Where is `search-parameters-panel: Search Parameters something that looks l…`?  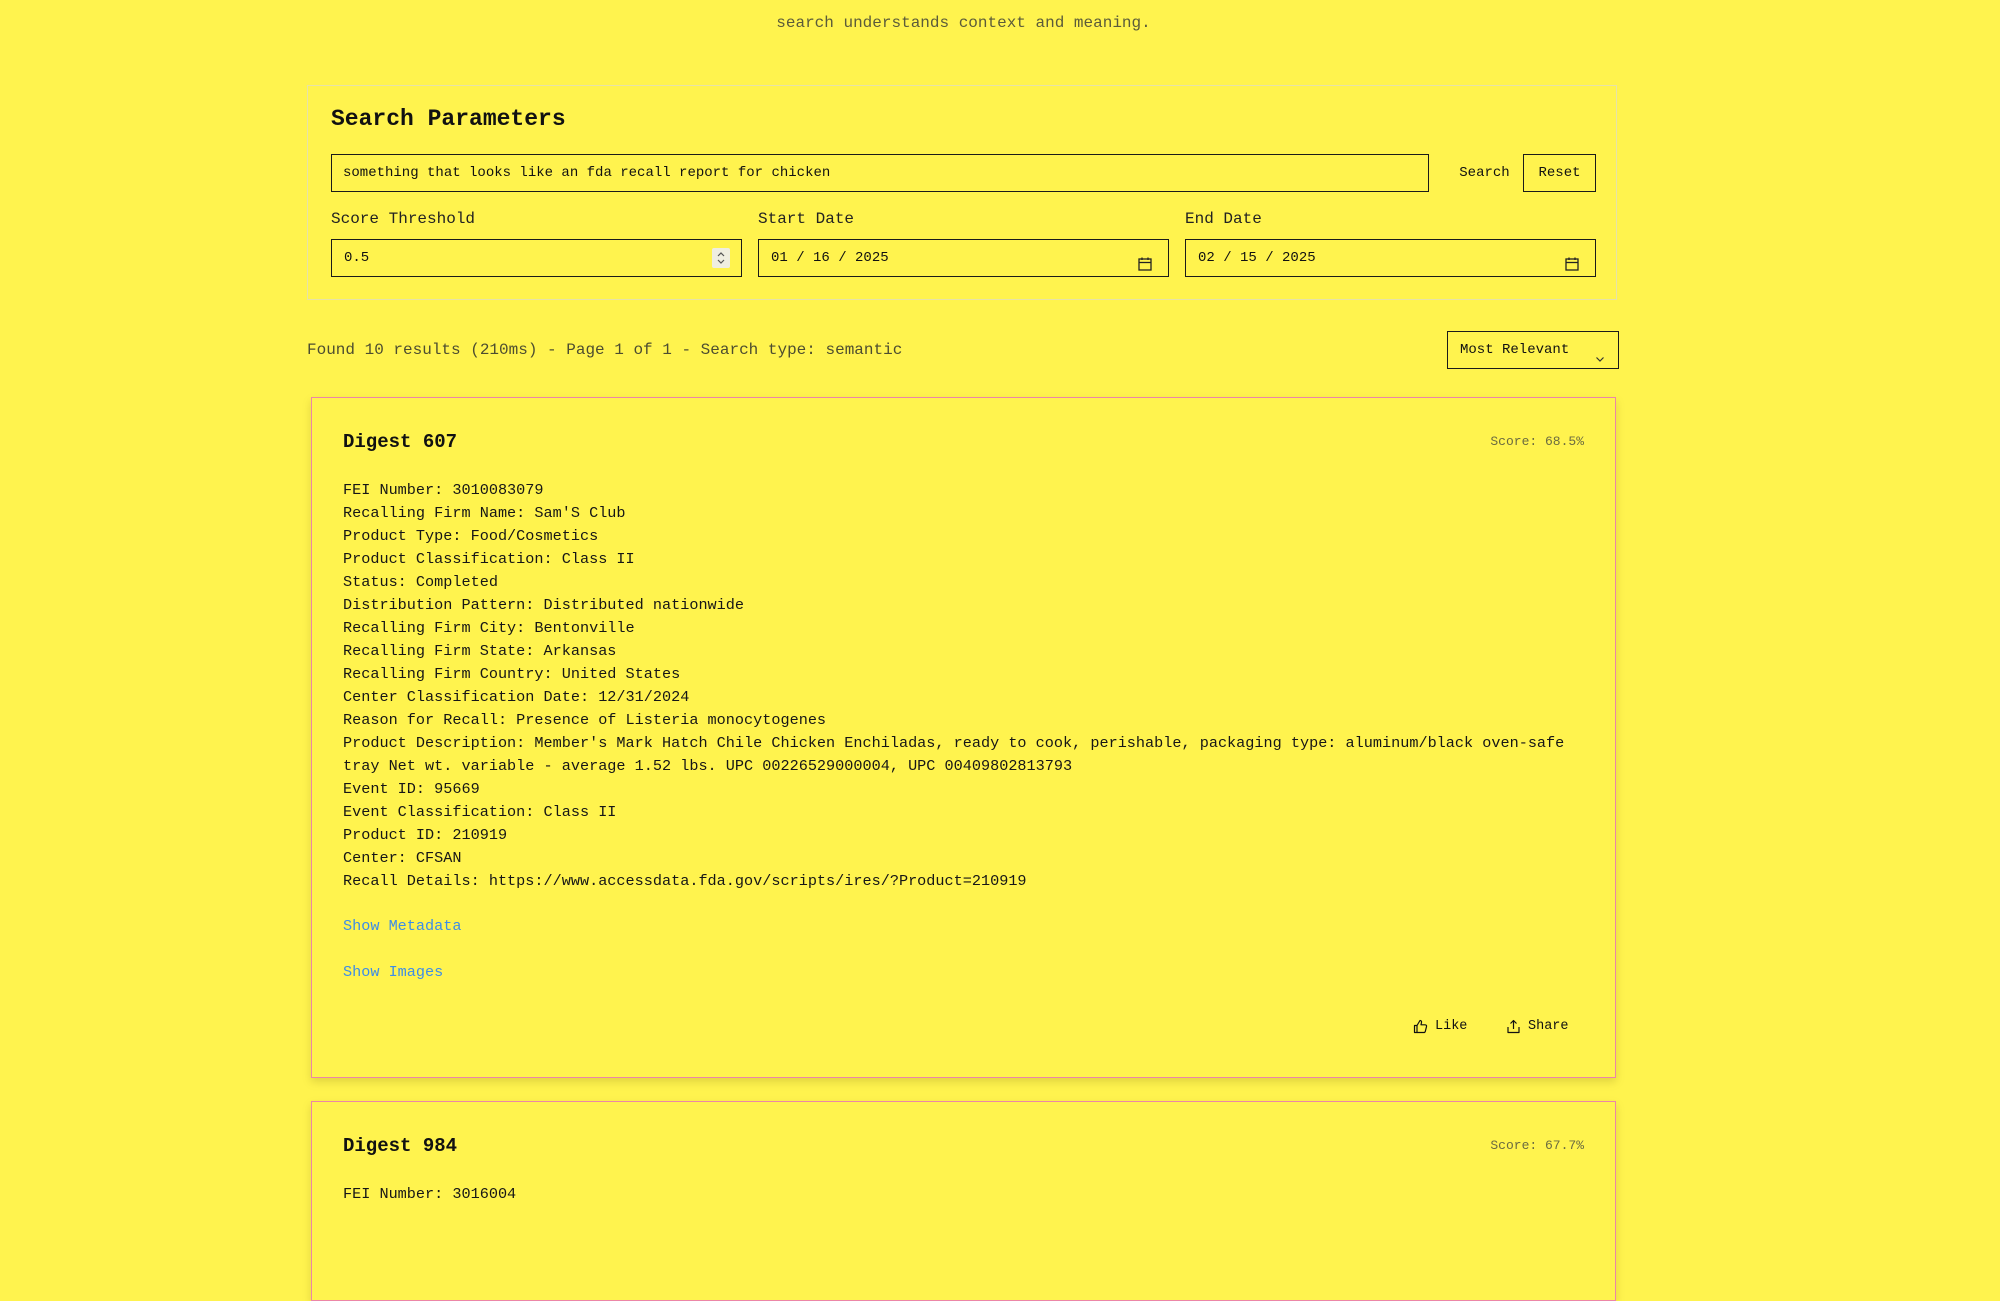
search-parameters-panel: Search Parameters something that looks l… is located at coordinates (962, 192).